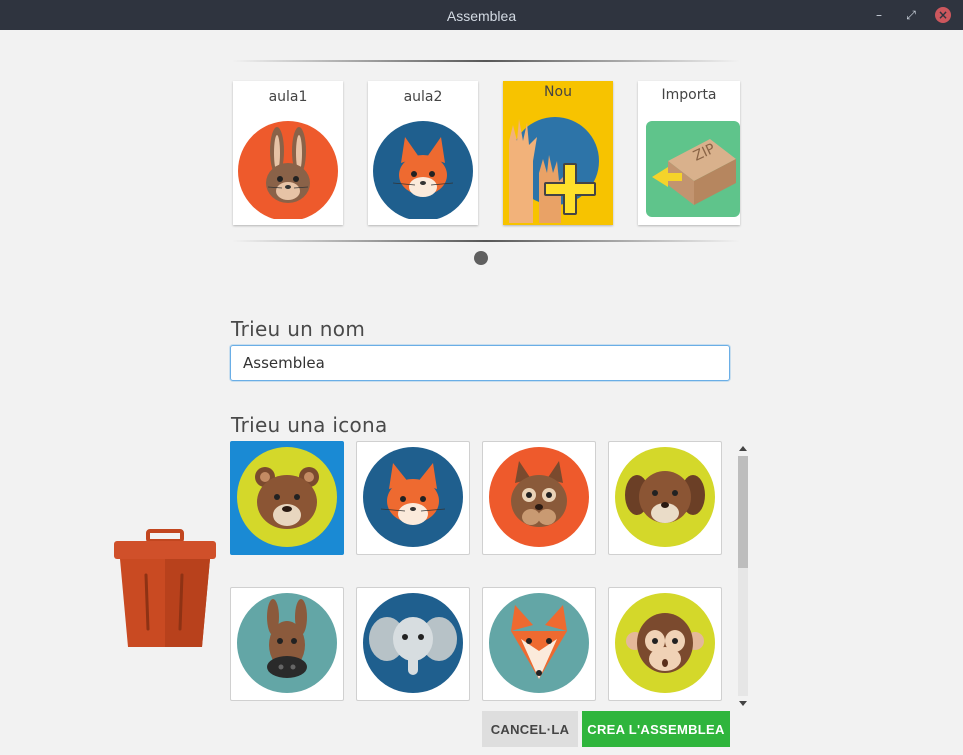  What do you see at coordinates (309, 425) in the screenshot?
I see `icon-section-title: Trieu una icona` at bounding box center [309, 425].